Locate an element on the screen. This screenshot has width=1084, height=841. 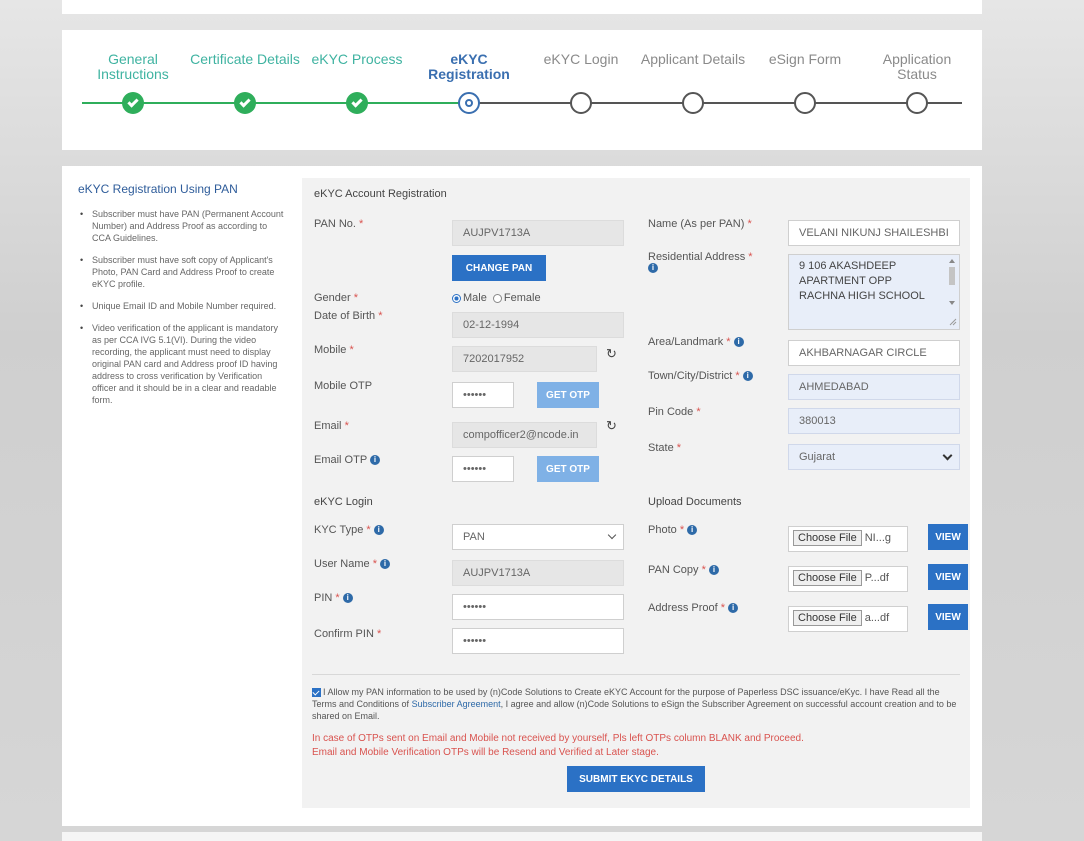
step-label: eKYC Login is located at coordinates (581, 59).